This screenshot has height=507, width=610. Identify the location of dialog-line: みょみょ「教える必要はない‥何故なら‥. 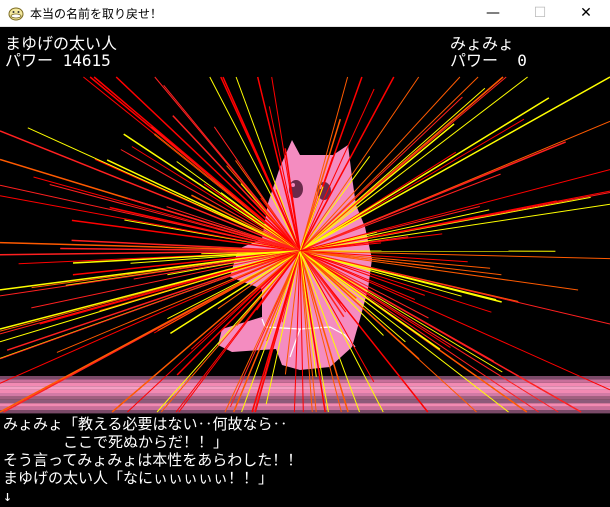
(145, 424).